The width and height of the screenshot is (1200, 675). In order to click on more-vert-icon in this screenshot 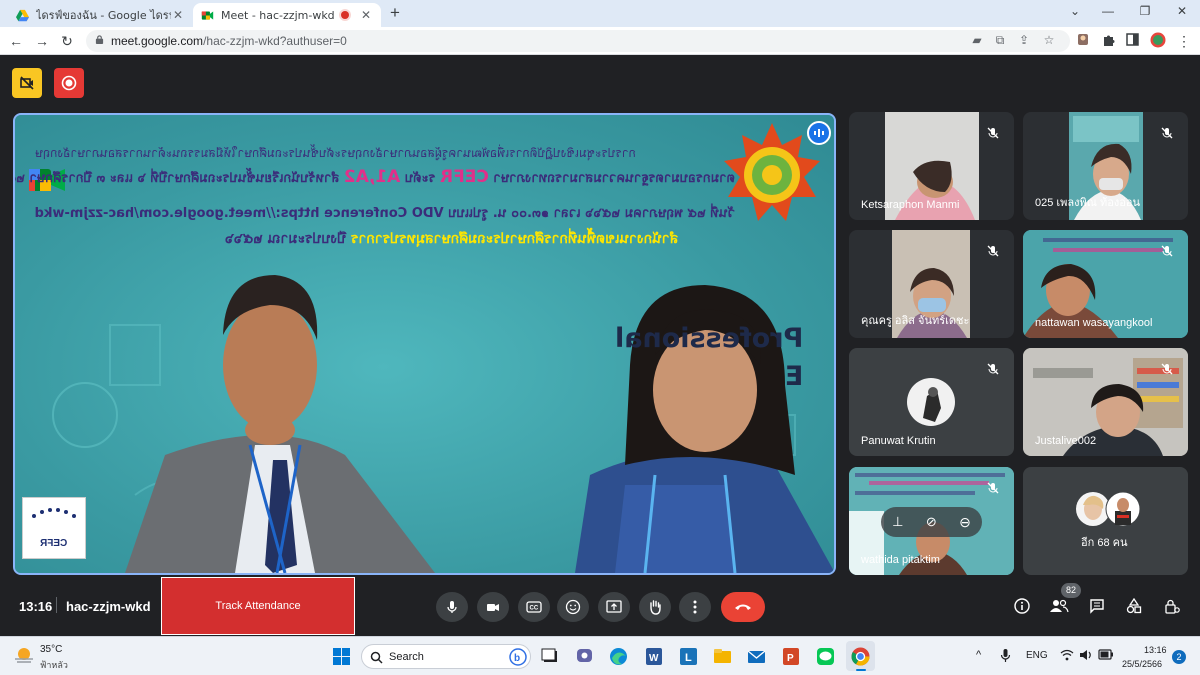, I will do `click(695, 607)`.